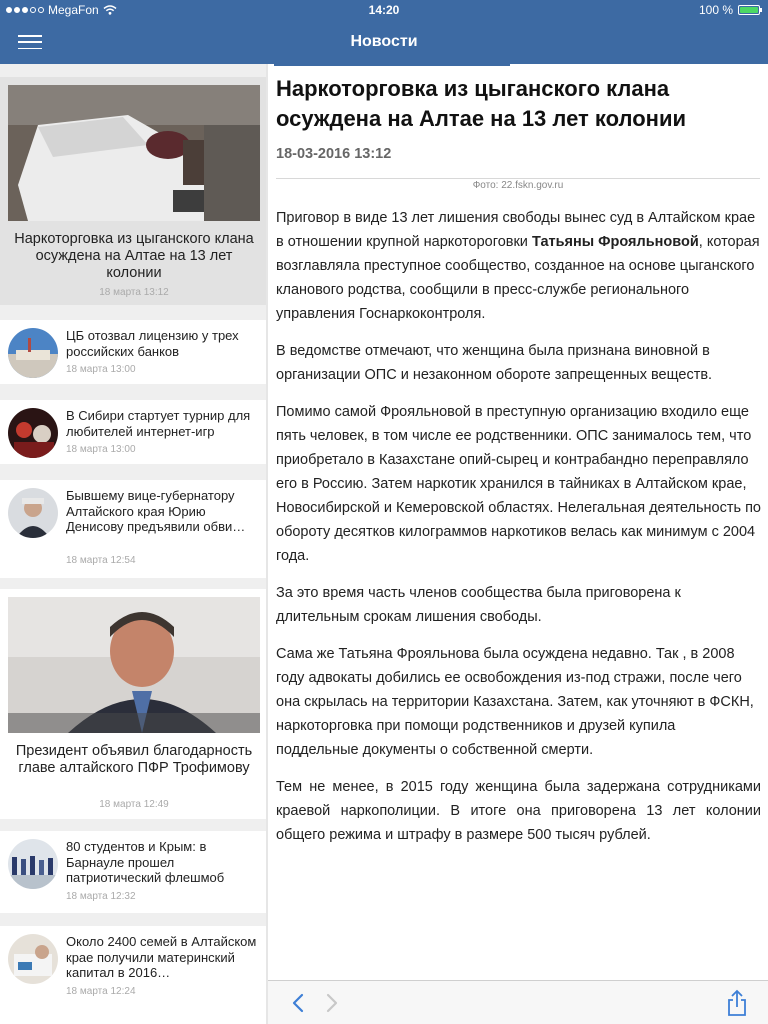 This screenshot has width=768, height=1024. Describe the element at coordinates (392, 65) in the screenshot. I see `scroll-indicator` at that location.